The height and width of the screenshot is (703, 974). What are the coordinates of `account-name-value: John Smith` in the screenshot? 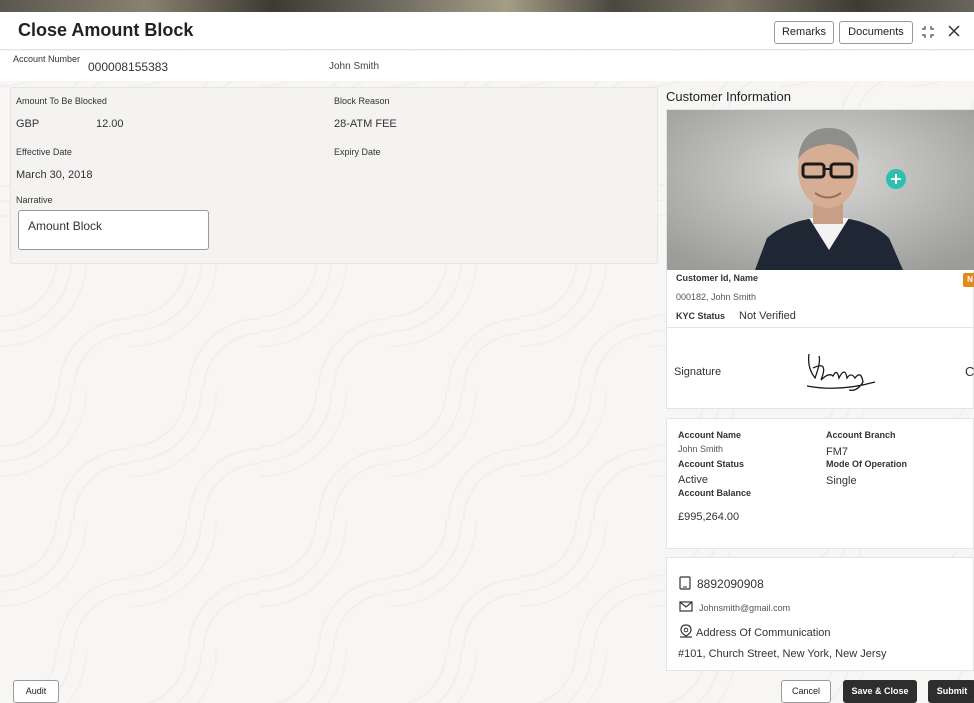 It's located at (701, 449).